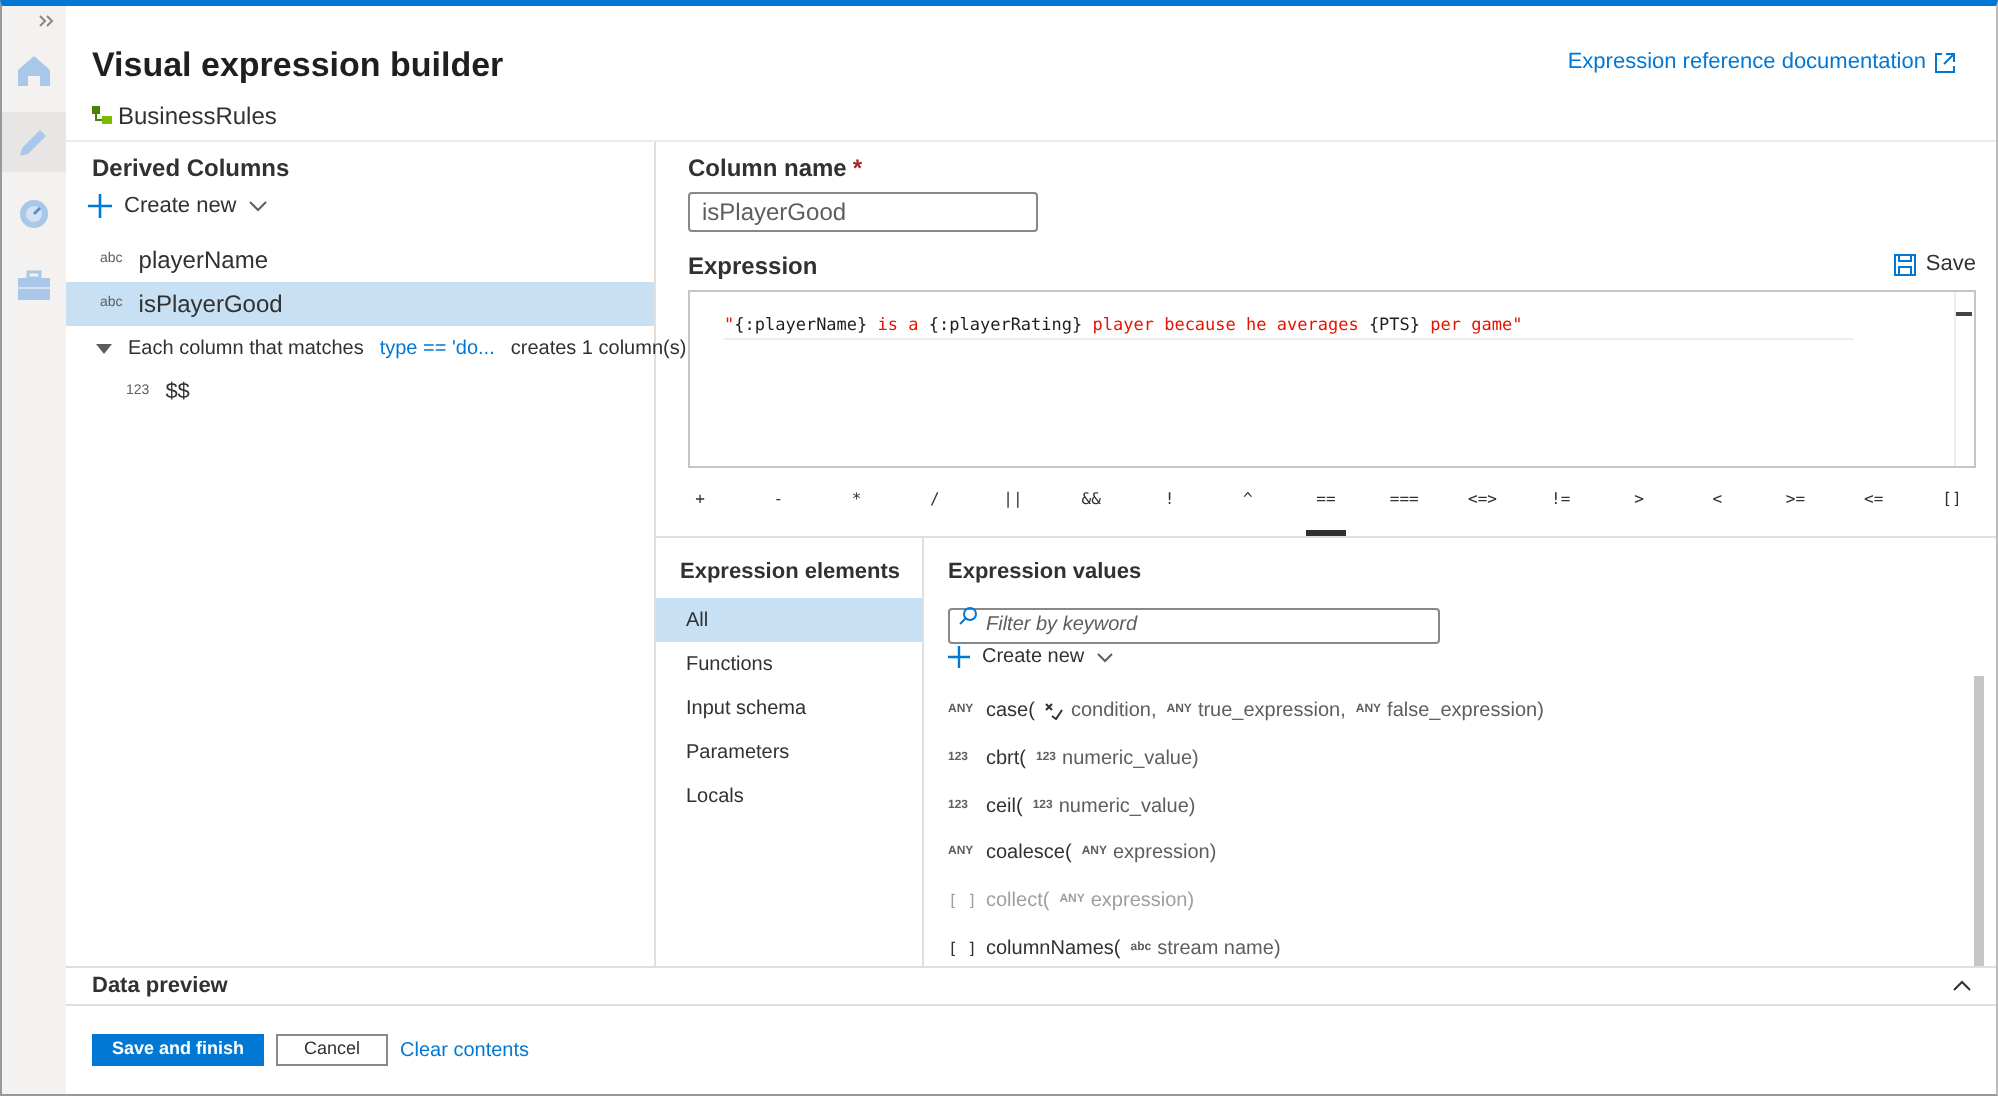 The height and width of the screenshot is (1096, 1998). I want to click on expand-toggle, so click(104, 348).